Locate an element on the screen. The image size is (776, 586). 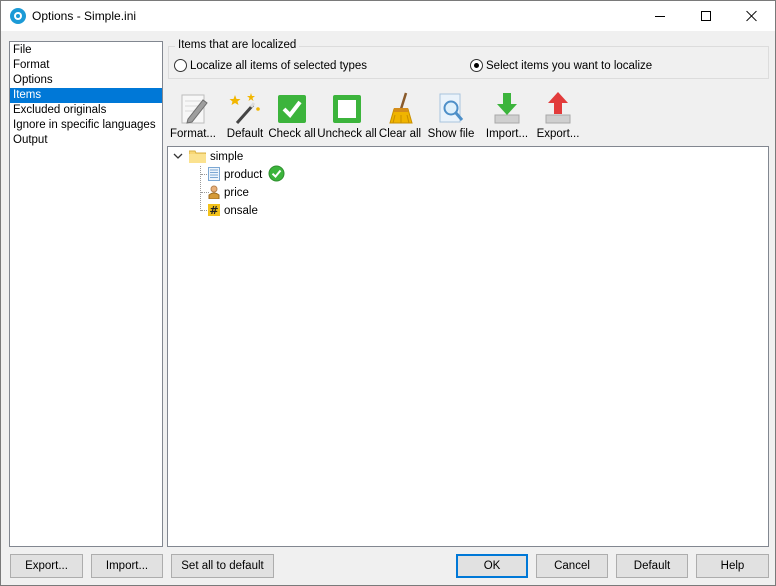
category-item-output: Output is located at coordinates (86, 140).